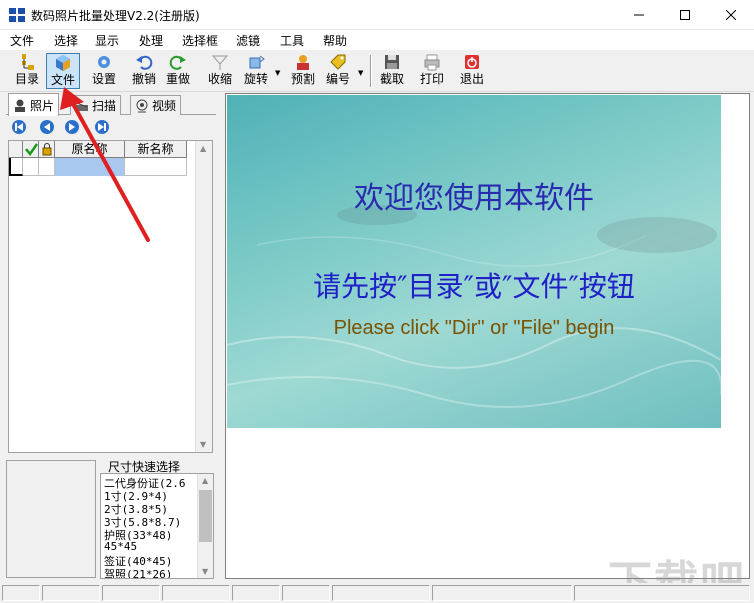 The width and height of the screenshot is (754, 603). Describe the element at coordinates (338, 62) in the screenshot. I see `tag-number-icon` at that location.